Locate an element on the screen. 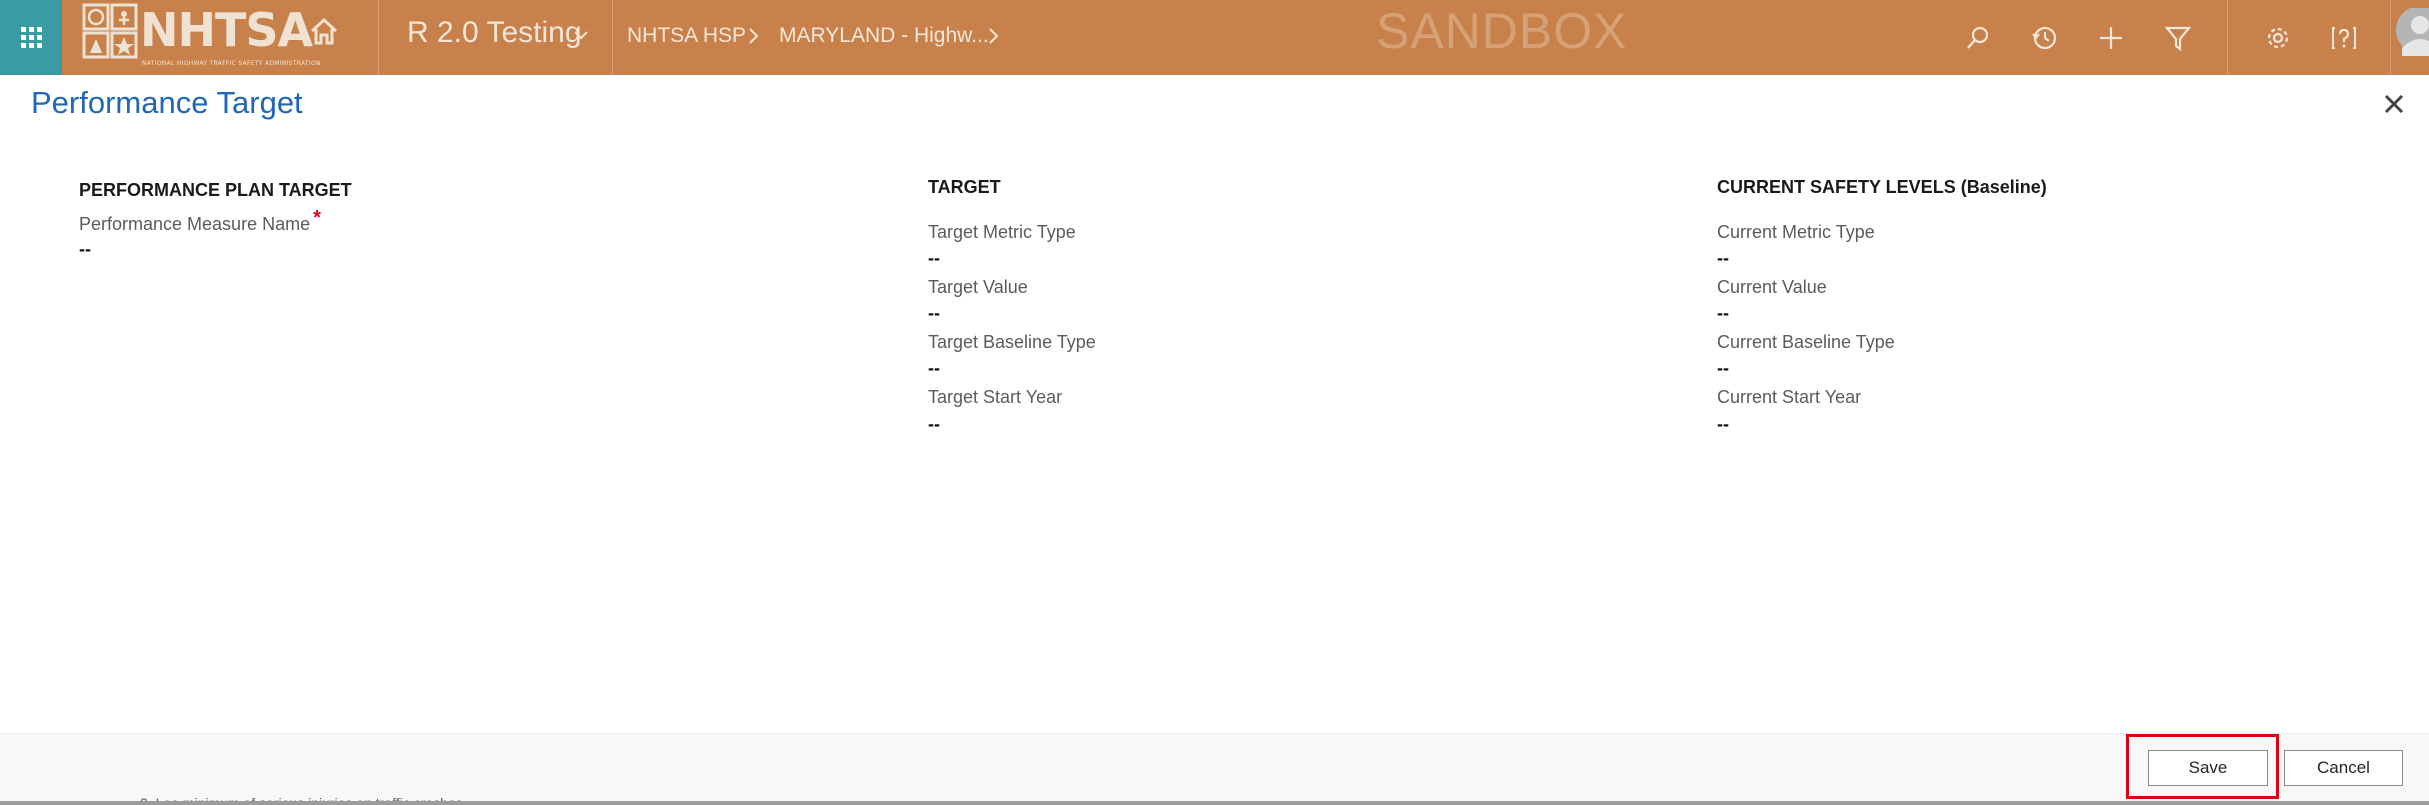 This screenshot has width=2429, height=805. save-button: Save is located at coordinates (2208, 768).